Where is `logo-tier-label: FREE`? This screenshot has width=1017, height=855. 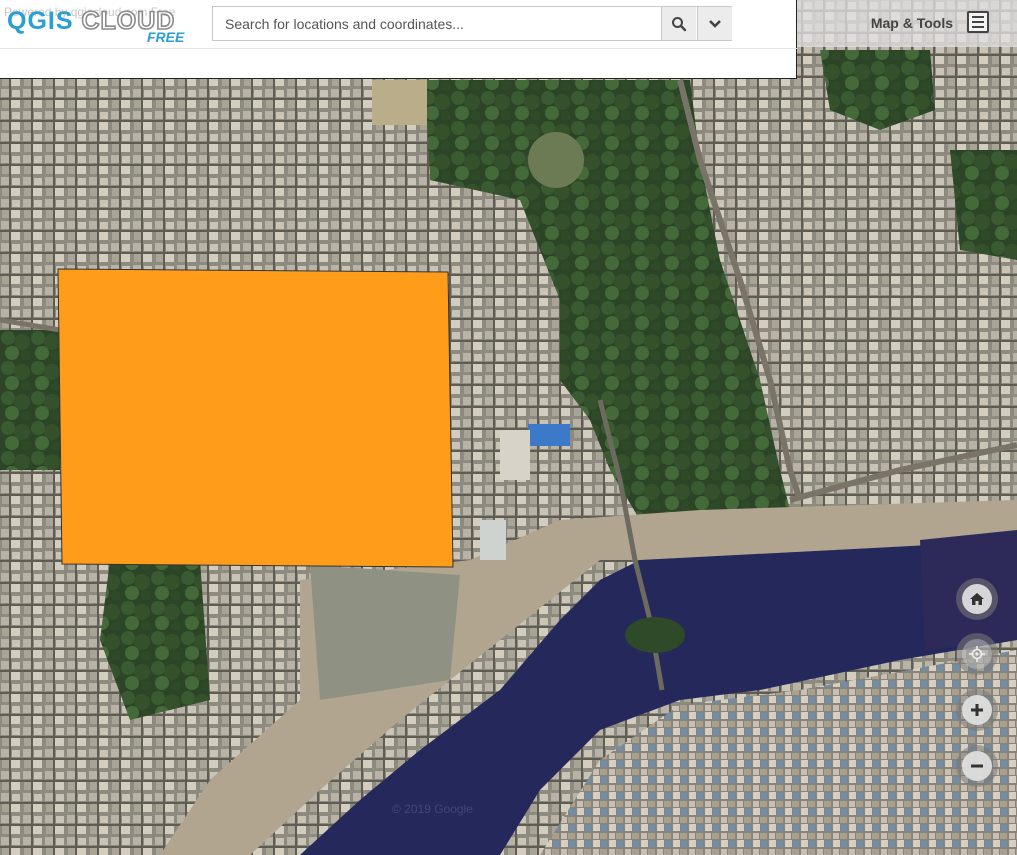 logo-tier-label: FREE is located at coordinates (166, 36).